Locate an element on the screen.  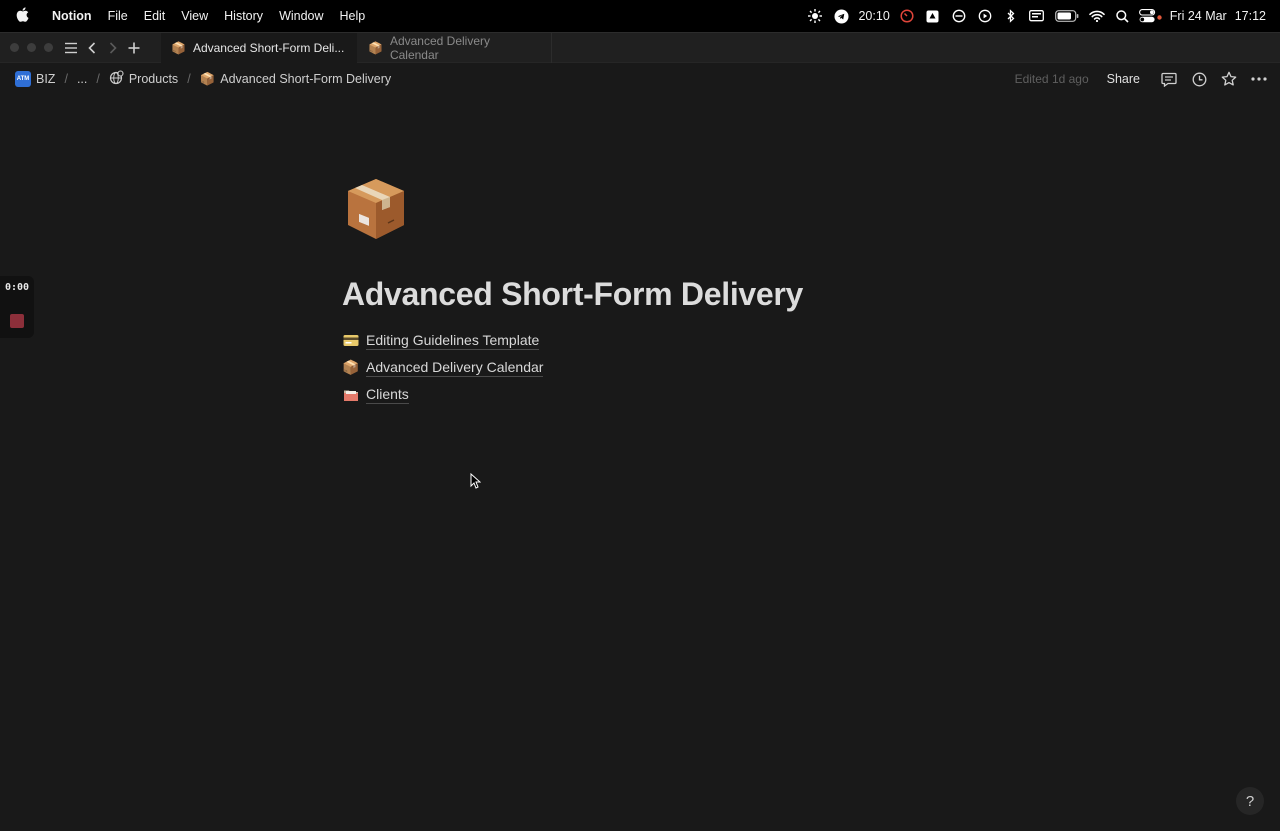
zoom-window-button is located at coordinates (48, 47).